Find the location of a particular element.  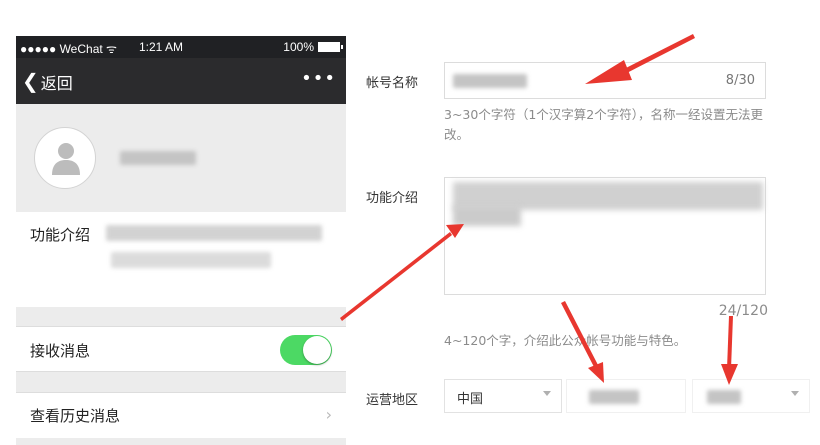

country-select-value: 中国 is located at coordinates (470, 399).